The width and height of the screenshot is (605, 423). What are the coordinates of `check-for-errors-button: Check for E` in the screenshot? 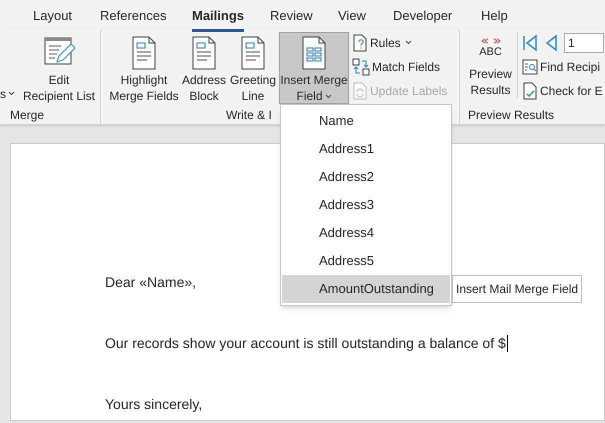 It's located at (563, 91).